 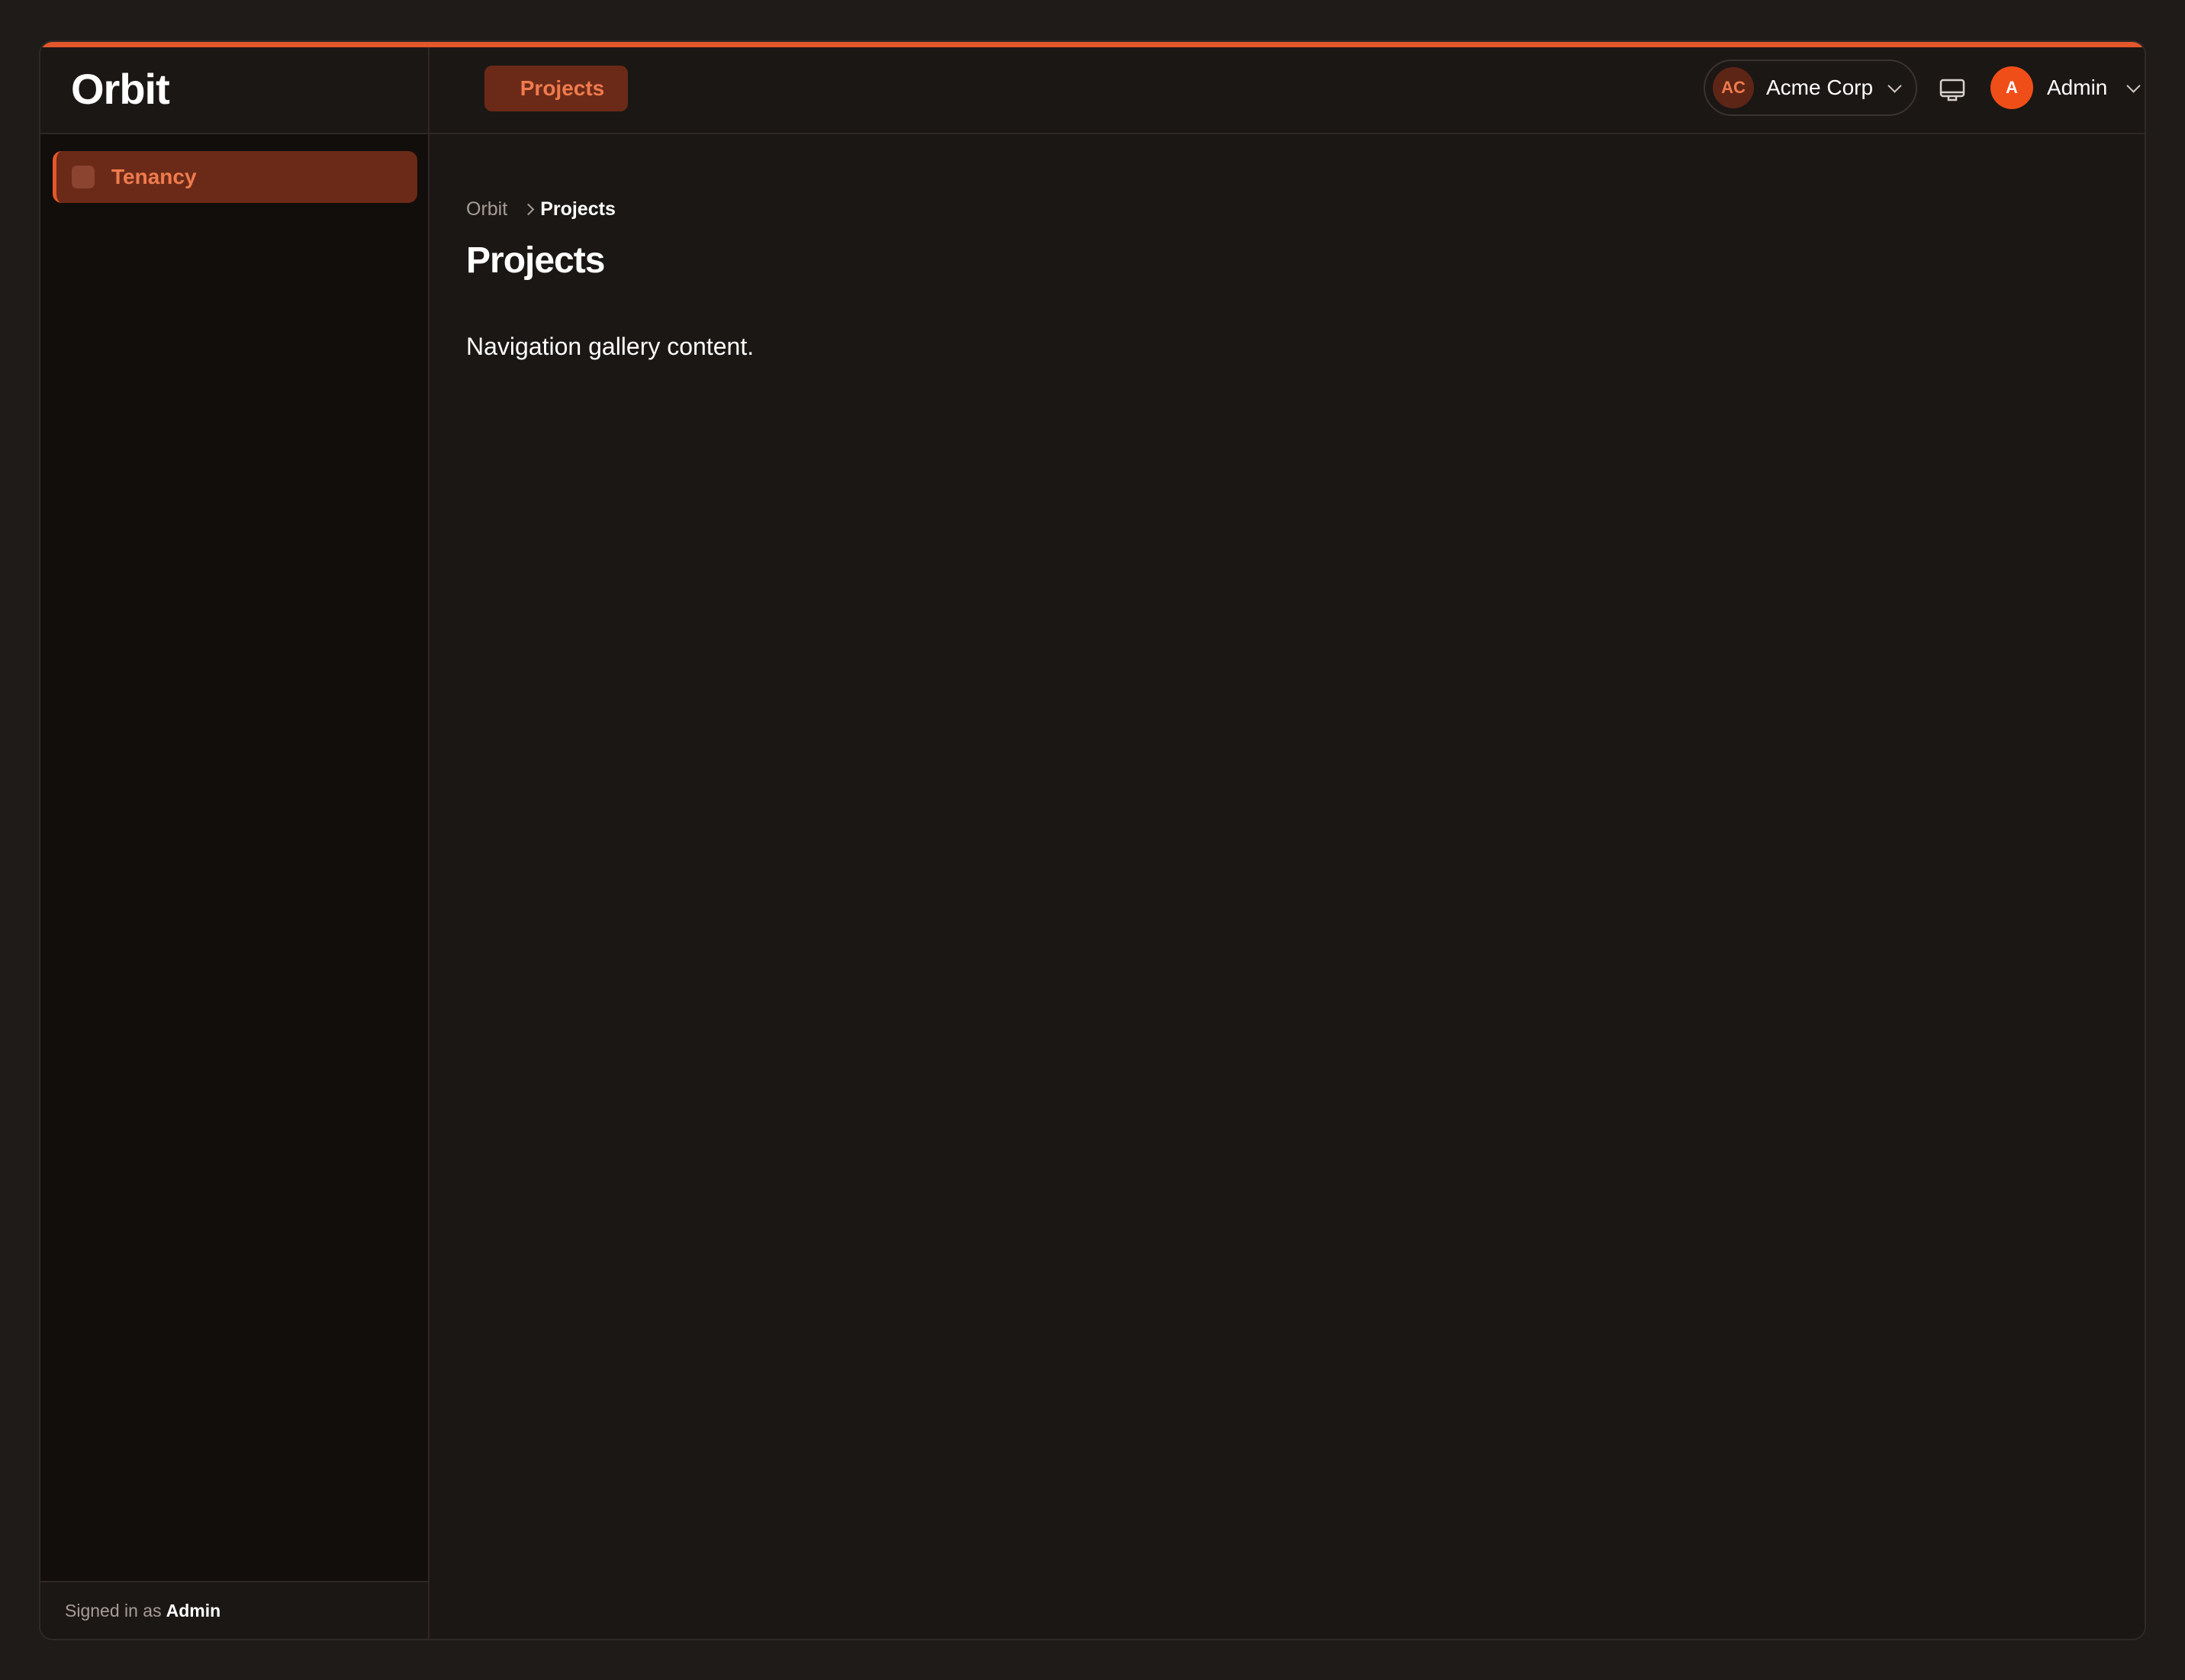 What do you see at coordinates (1734, 87) in the screenshot?
I see `org-avatar: AC` at bounding box center [1734, 87].